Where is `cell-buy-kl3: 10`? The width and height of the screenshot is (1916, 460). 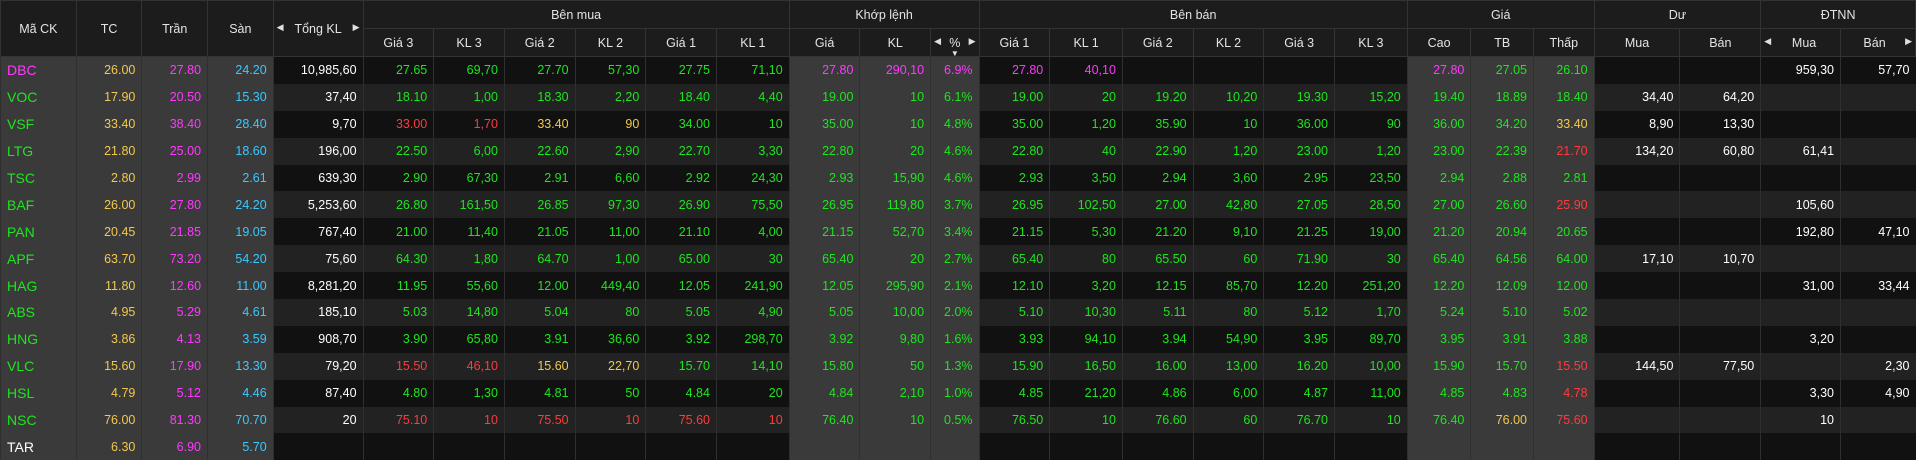
cell-buy-kl3: 10 is located at coordinates (469, 420).